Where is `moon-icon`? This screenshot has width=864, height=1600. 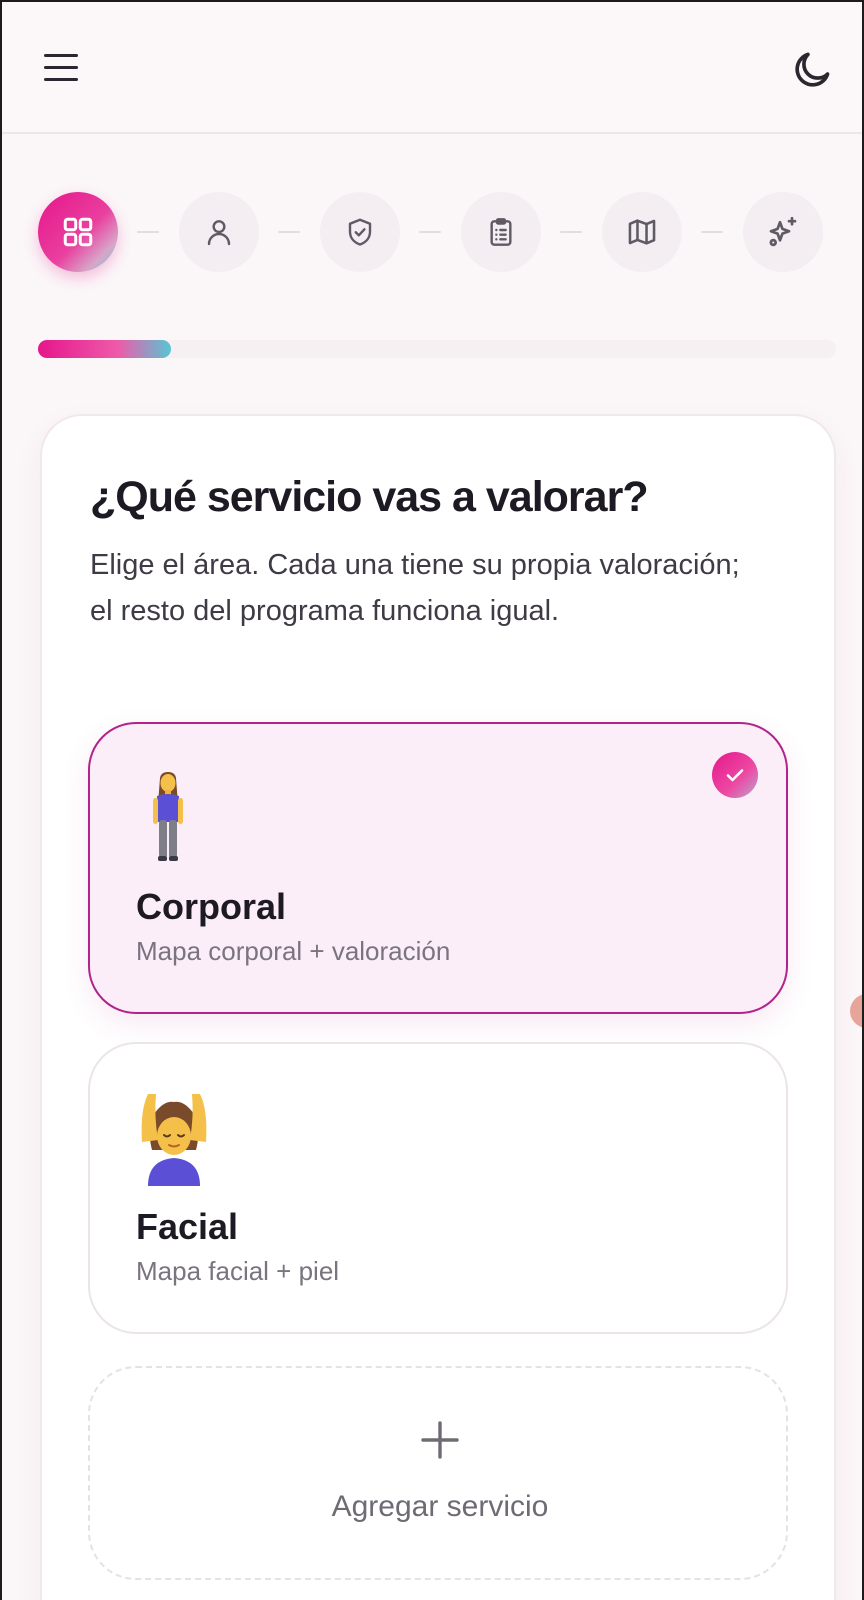
moon-icon is located at coordinates (812, 69).